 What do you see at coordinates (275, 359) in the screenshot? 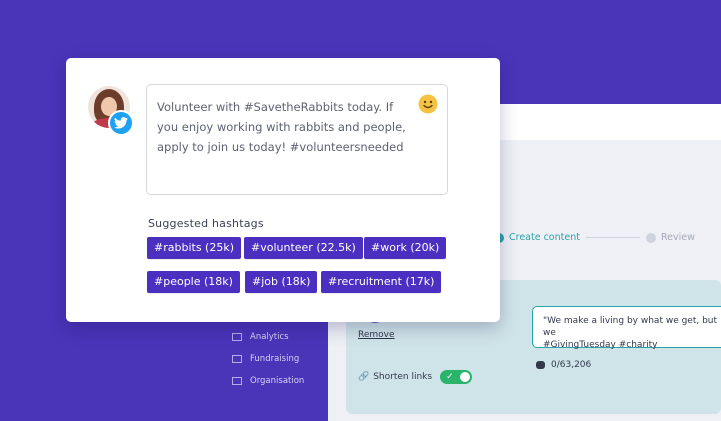
I see `sidebar-item-label: Fundraising` at bounding box center [275, 359].